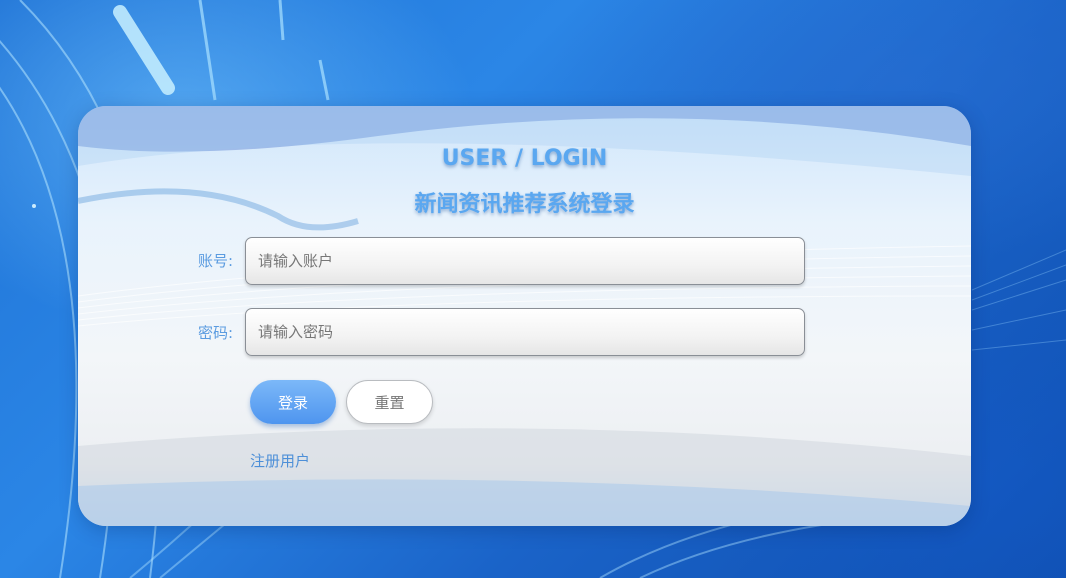 This screenshot has height=578, width=1066. I want to click on login-title-en: USER / LOGIN, so click(524, 158).